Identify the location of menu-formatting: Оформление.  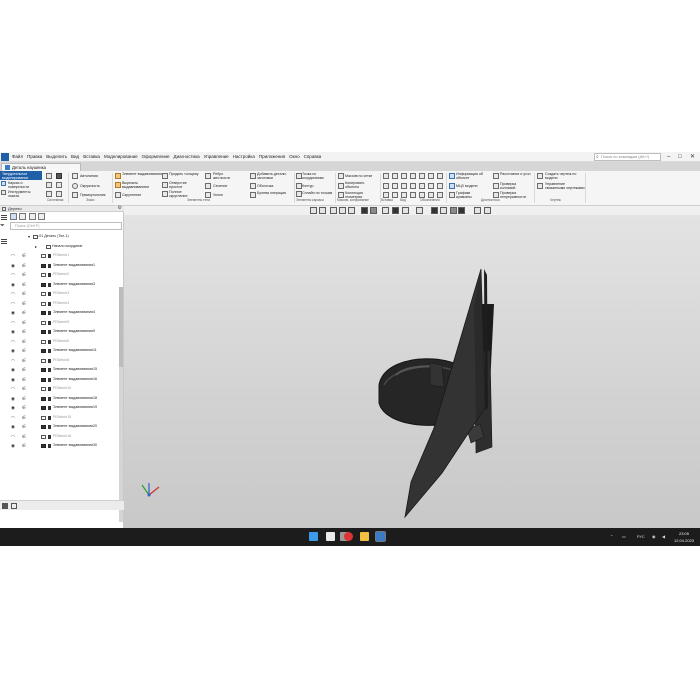
(156, 156).